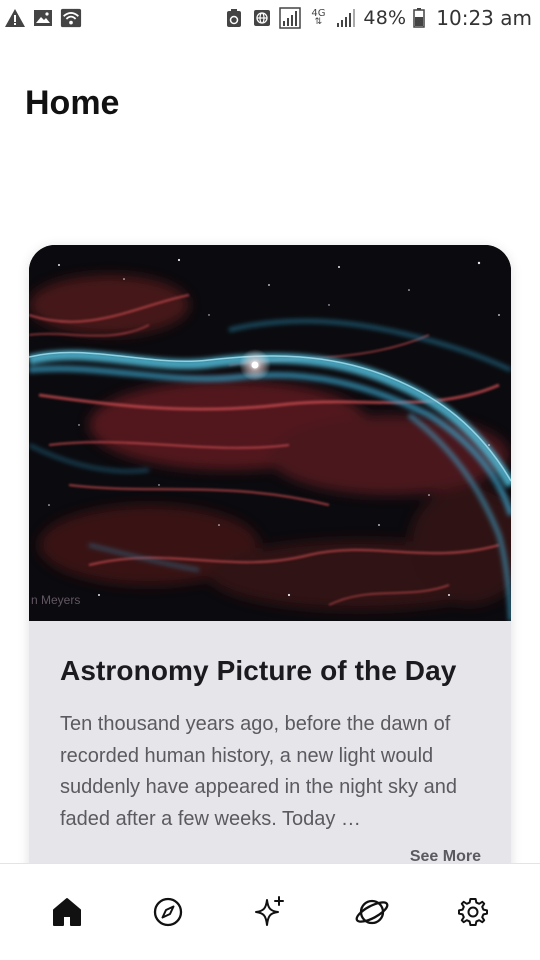  I want to click on home-icon, so click(66, 912).